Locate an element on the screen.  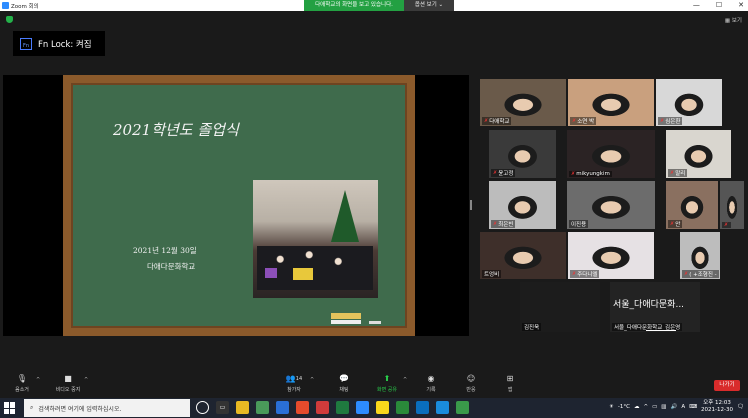
view-options-button: 옵션 보기 ⌄ is located at coordinates (429, 5).